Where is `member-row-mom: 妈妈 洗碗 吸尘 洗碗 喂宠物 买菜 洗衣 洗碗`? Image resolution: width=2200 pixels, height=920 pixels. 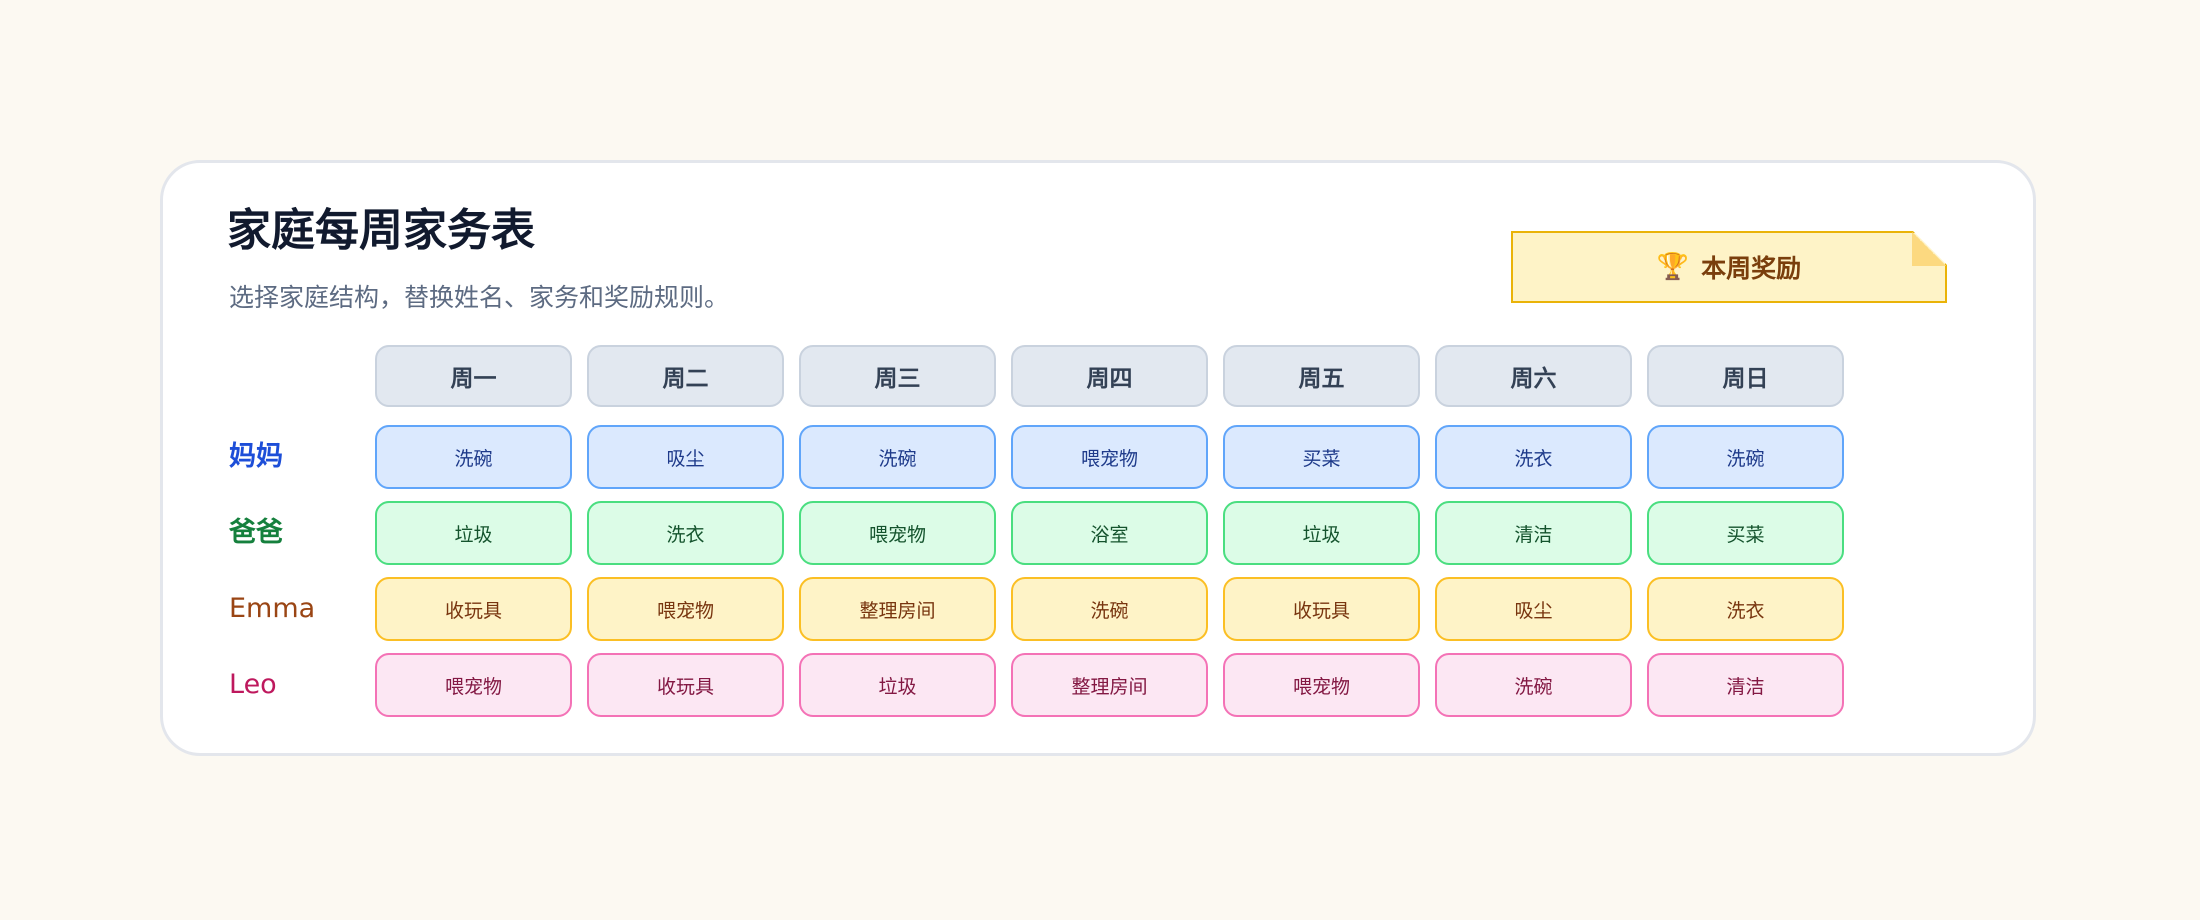 member-row-mom: 妈妈 洗碗 吸尘 洗碗 喂宠物 买菜 洗衣 洗碗 is located at coordinates (1003, 457).